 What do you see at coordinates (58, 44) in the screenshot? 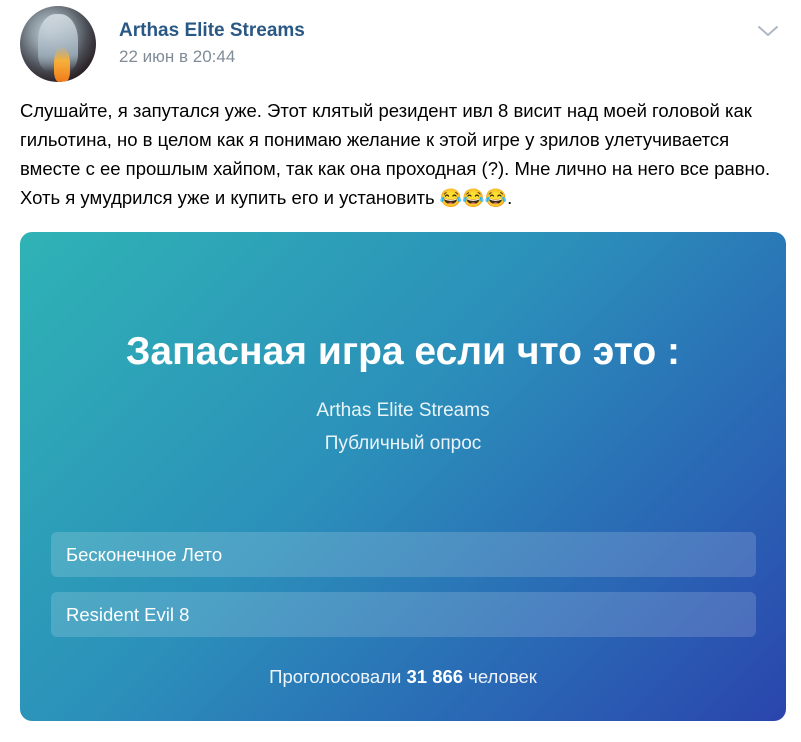
I see `avatar` at bounding box center [58, 44].